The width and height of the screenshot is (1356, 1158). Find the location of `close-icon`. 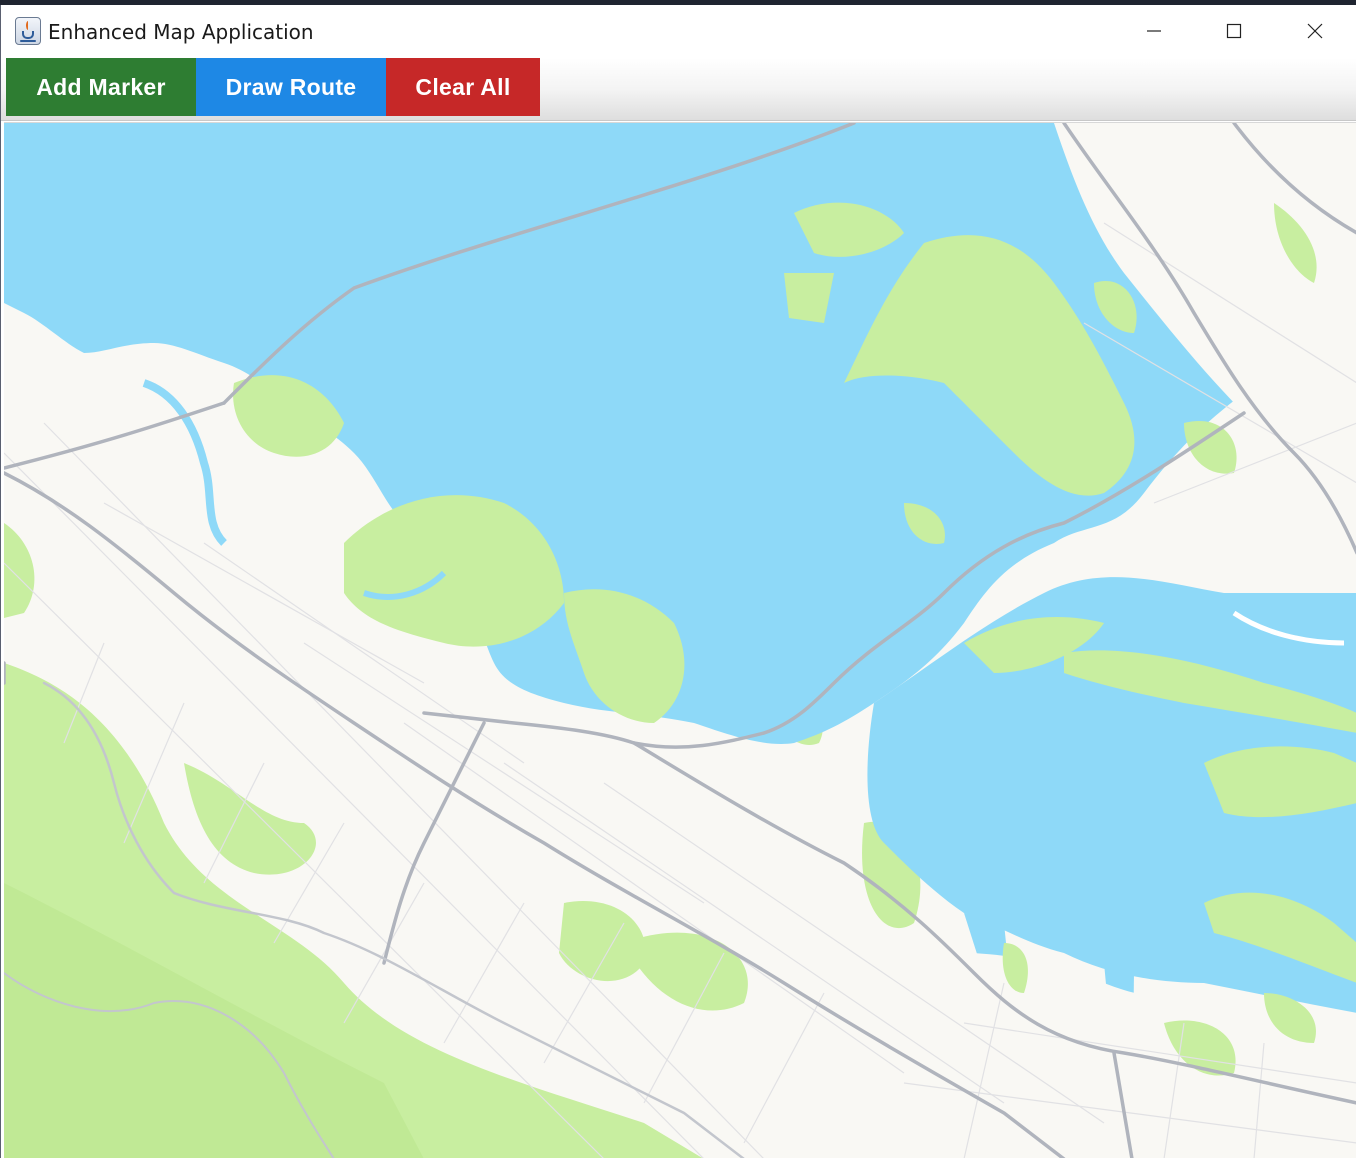

close-icon is located at coordinates (1315, 31).